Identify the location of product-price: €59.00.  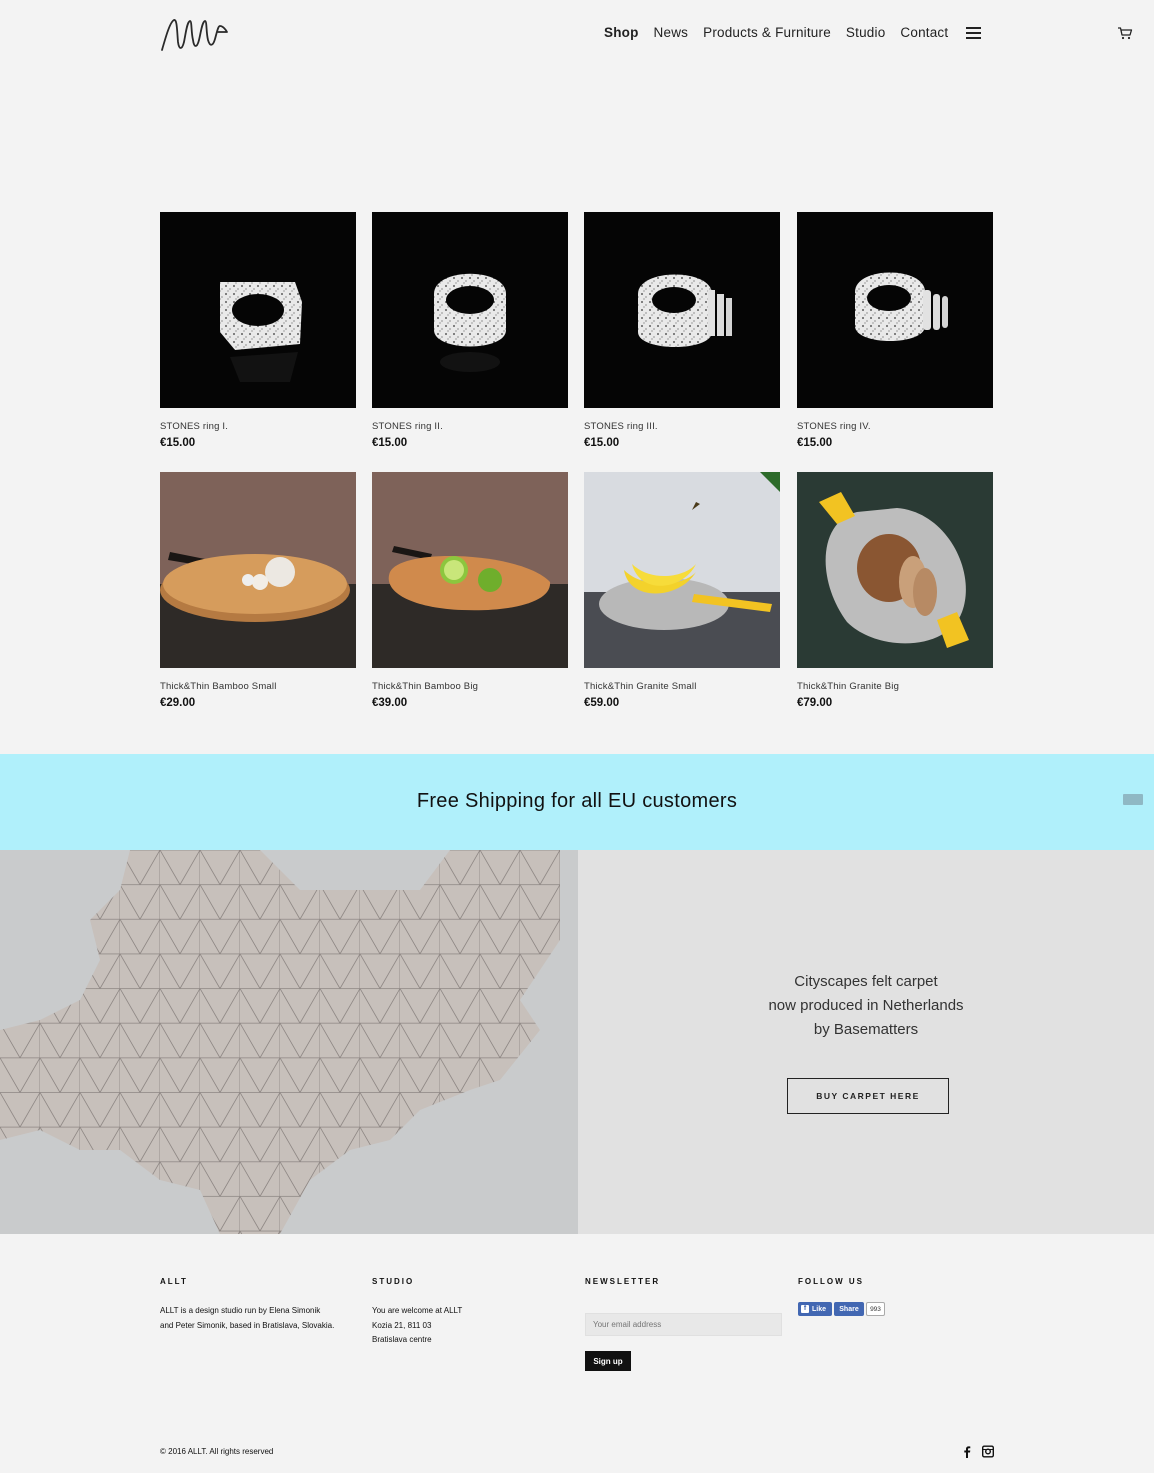
(602, 703).